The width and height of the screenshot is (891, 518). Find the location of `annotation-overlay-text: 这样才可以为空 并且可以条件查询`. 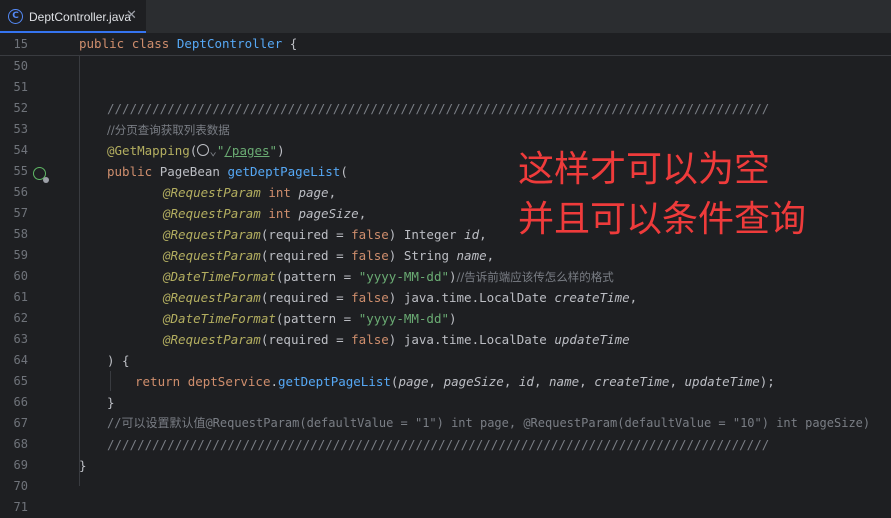

annotation-overlay-text: 这样才可以为空 并且可以条件查询 is located at coordinates (662, 195).